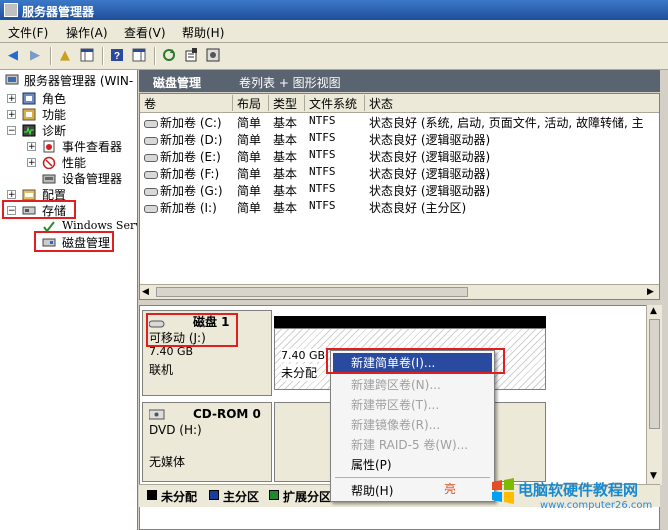 The height and width of the screenshot is (530, 668). What do you see at coordinates (203, 32) in the screenshot?
I see `menu-help: 帮助(H)` at bounding box center [203, 32].